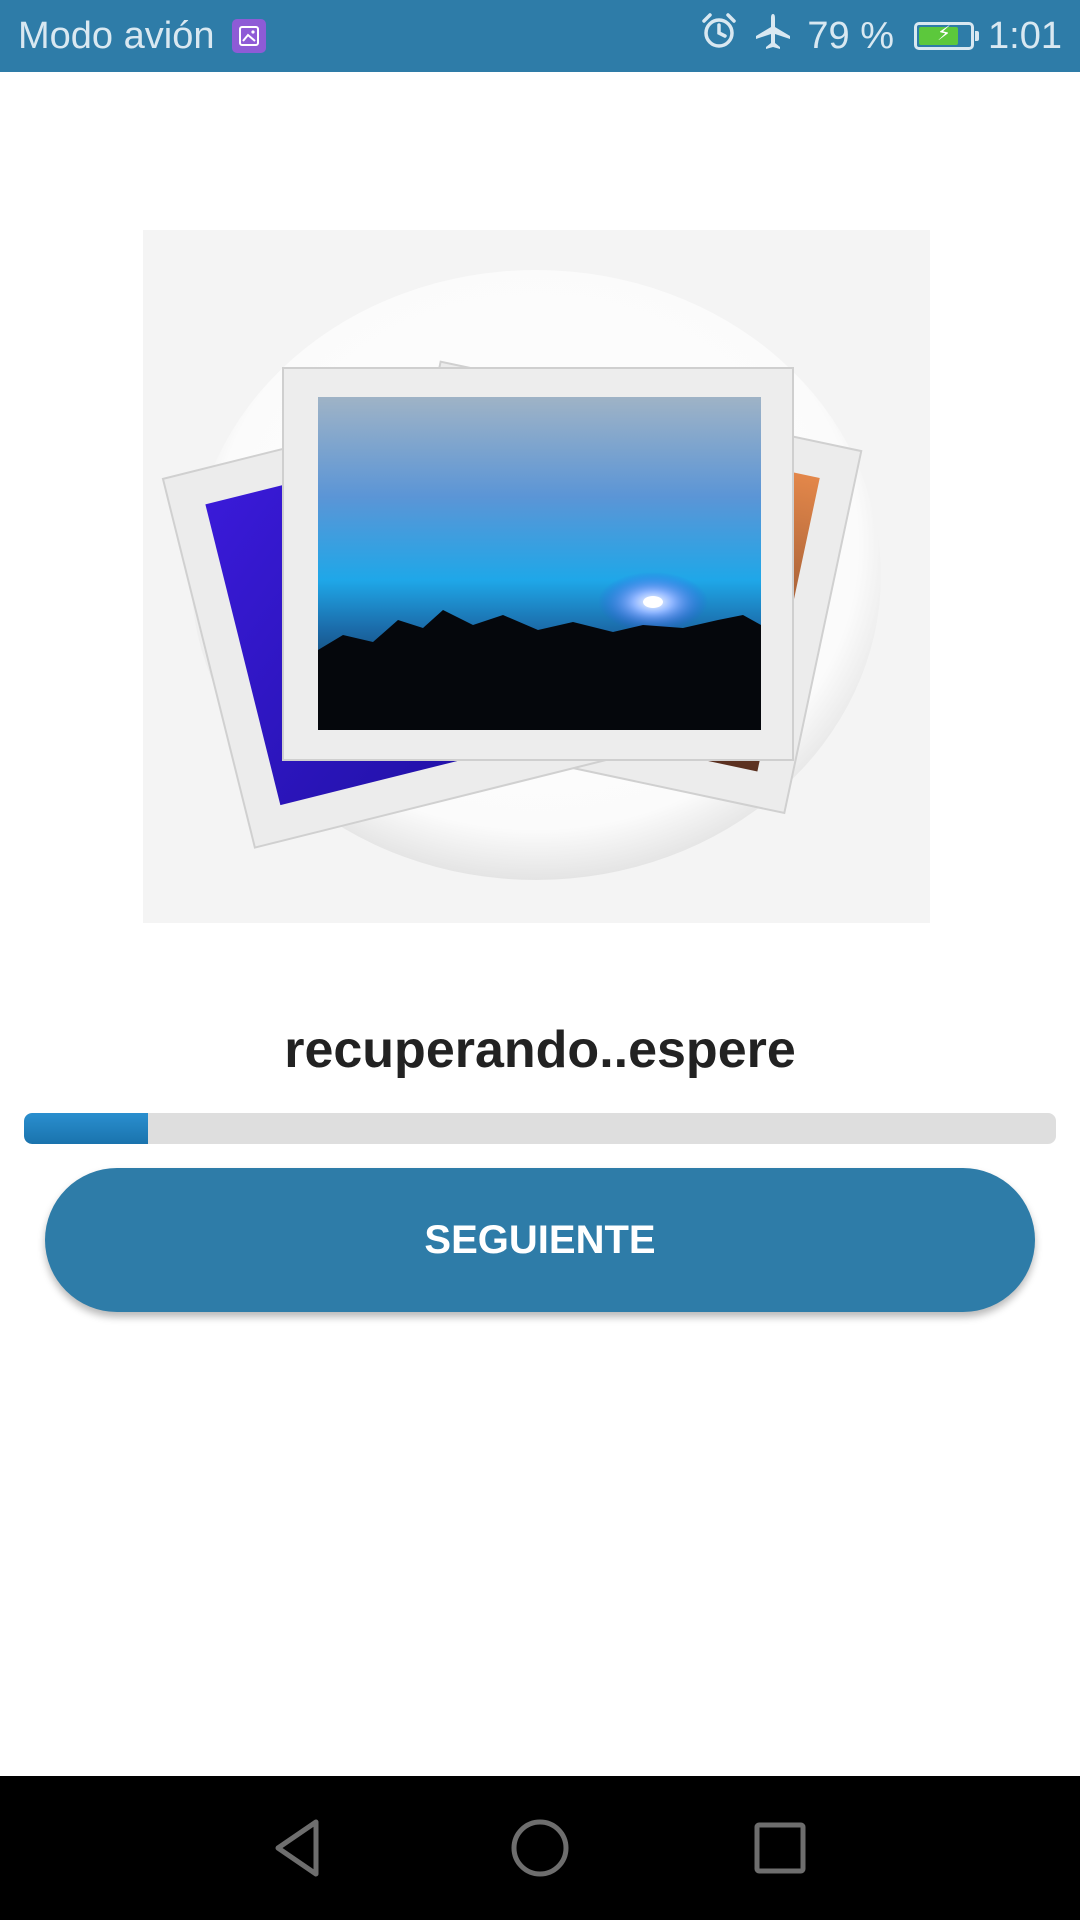  Describe the element at coordinates (116, 35) in the screenshot. I see `airplane-mode-label: Modo avión` at that location.